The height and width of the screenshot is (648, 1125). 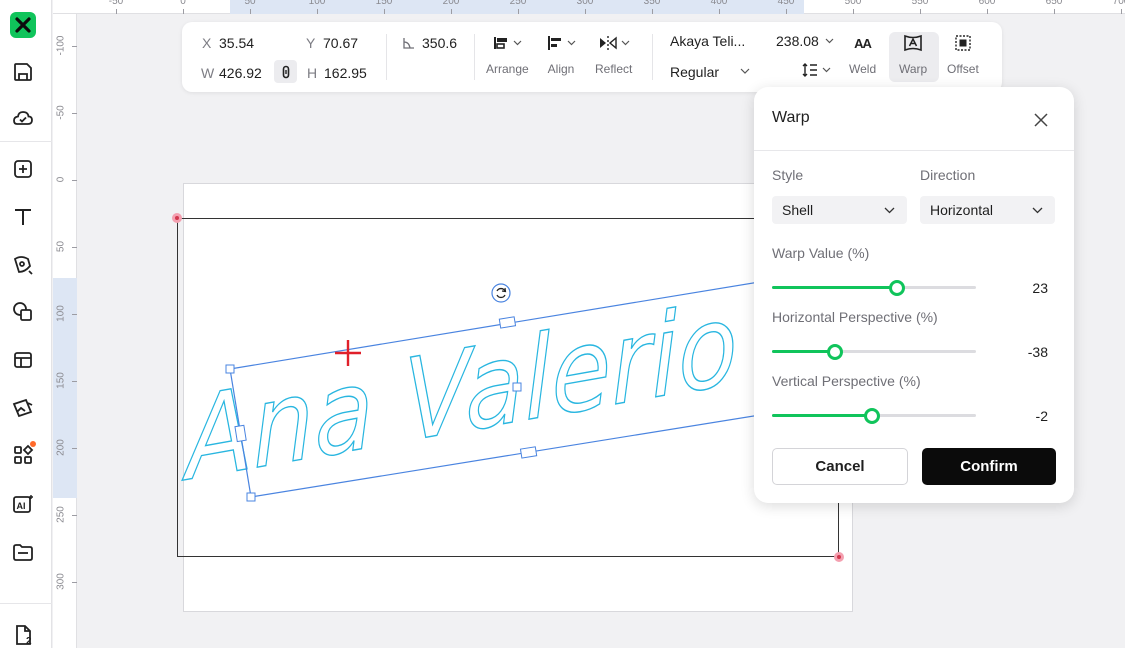 What do you see at coordinates (1021, 288) in the screenshot?
I see `warp-value-readout: 23` at bounding box center [1021, 288].